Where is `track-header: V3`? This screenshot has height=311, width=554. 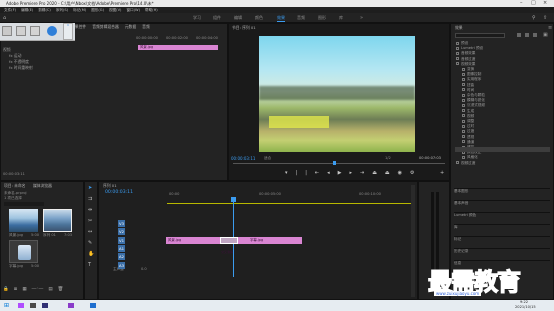
track-header: V3 is located at coordinates (140, 223).